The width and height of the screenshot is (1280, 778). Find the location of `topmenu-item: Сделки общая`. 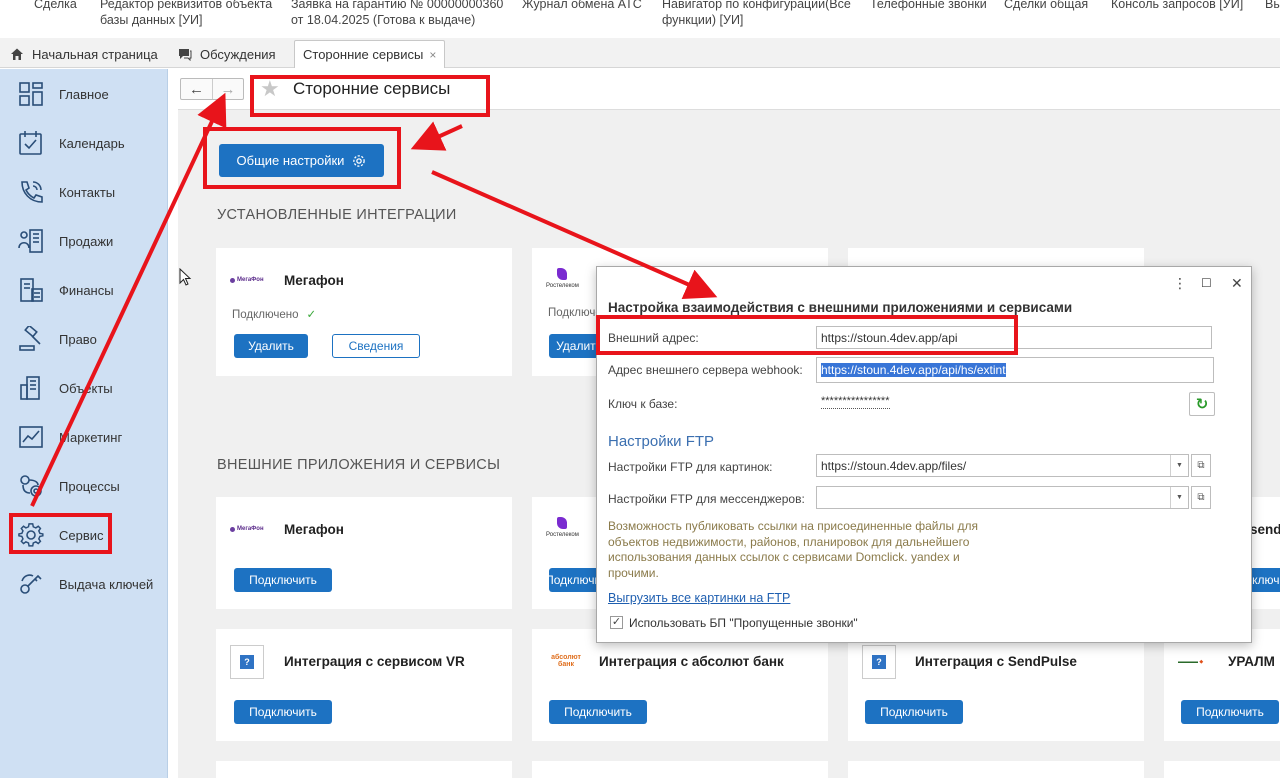

topmenu-item: Сделки общая is located at coordinates (1046, 6).